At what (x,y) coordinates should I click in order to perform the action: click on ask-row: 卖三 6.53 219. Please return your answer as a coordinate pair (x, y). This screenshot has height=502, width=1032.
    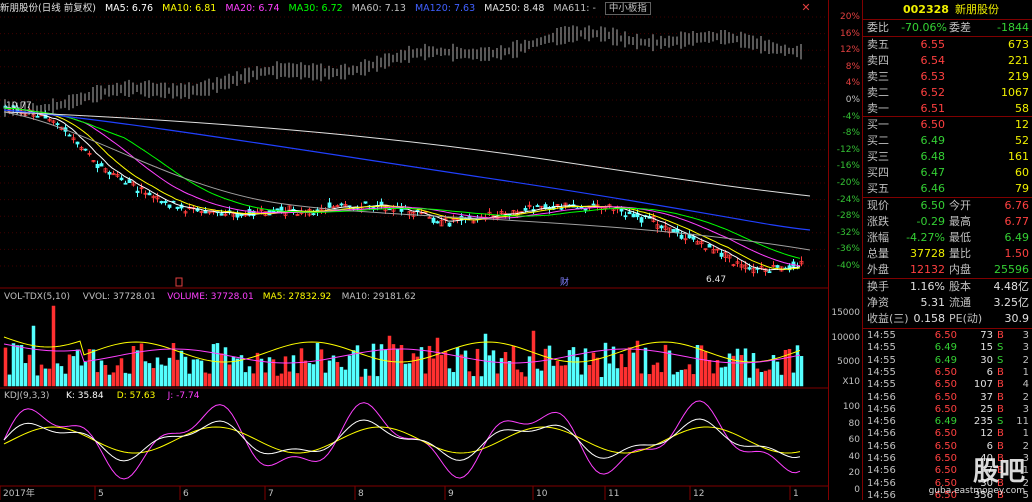
    Looking at the image, I should click on (947, 77).